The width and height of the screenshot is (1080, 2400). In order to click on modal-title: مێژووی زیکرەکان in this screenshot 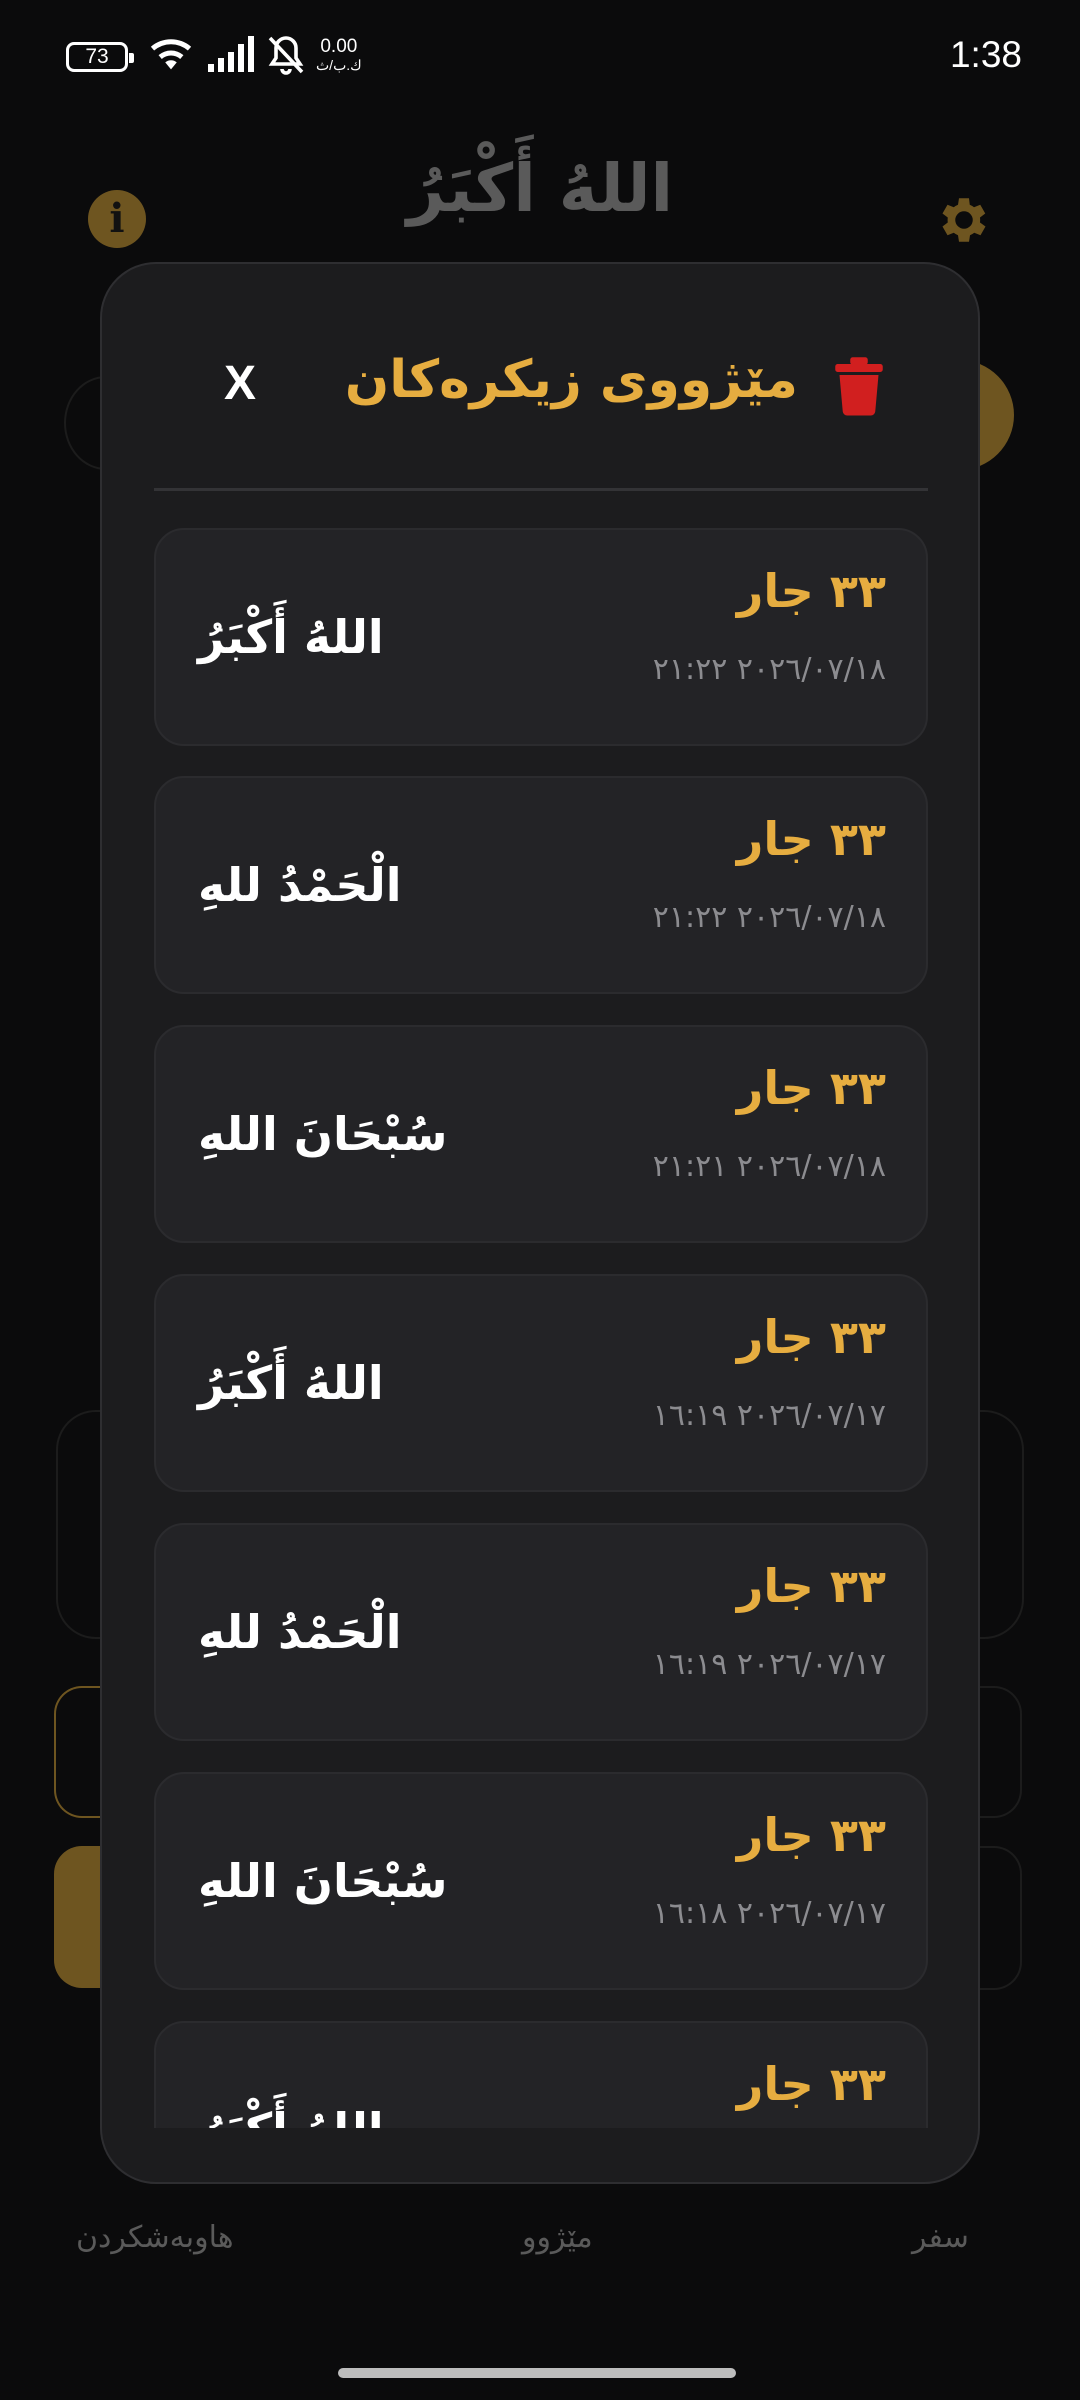, I will do `click(571, 380)`.